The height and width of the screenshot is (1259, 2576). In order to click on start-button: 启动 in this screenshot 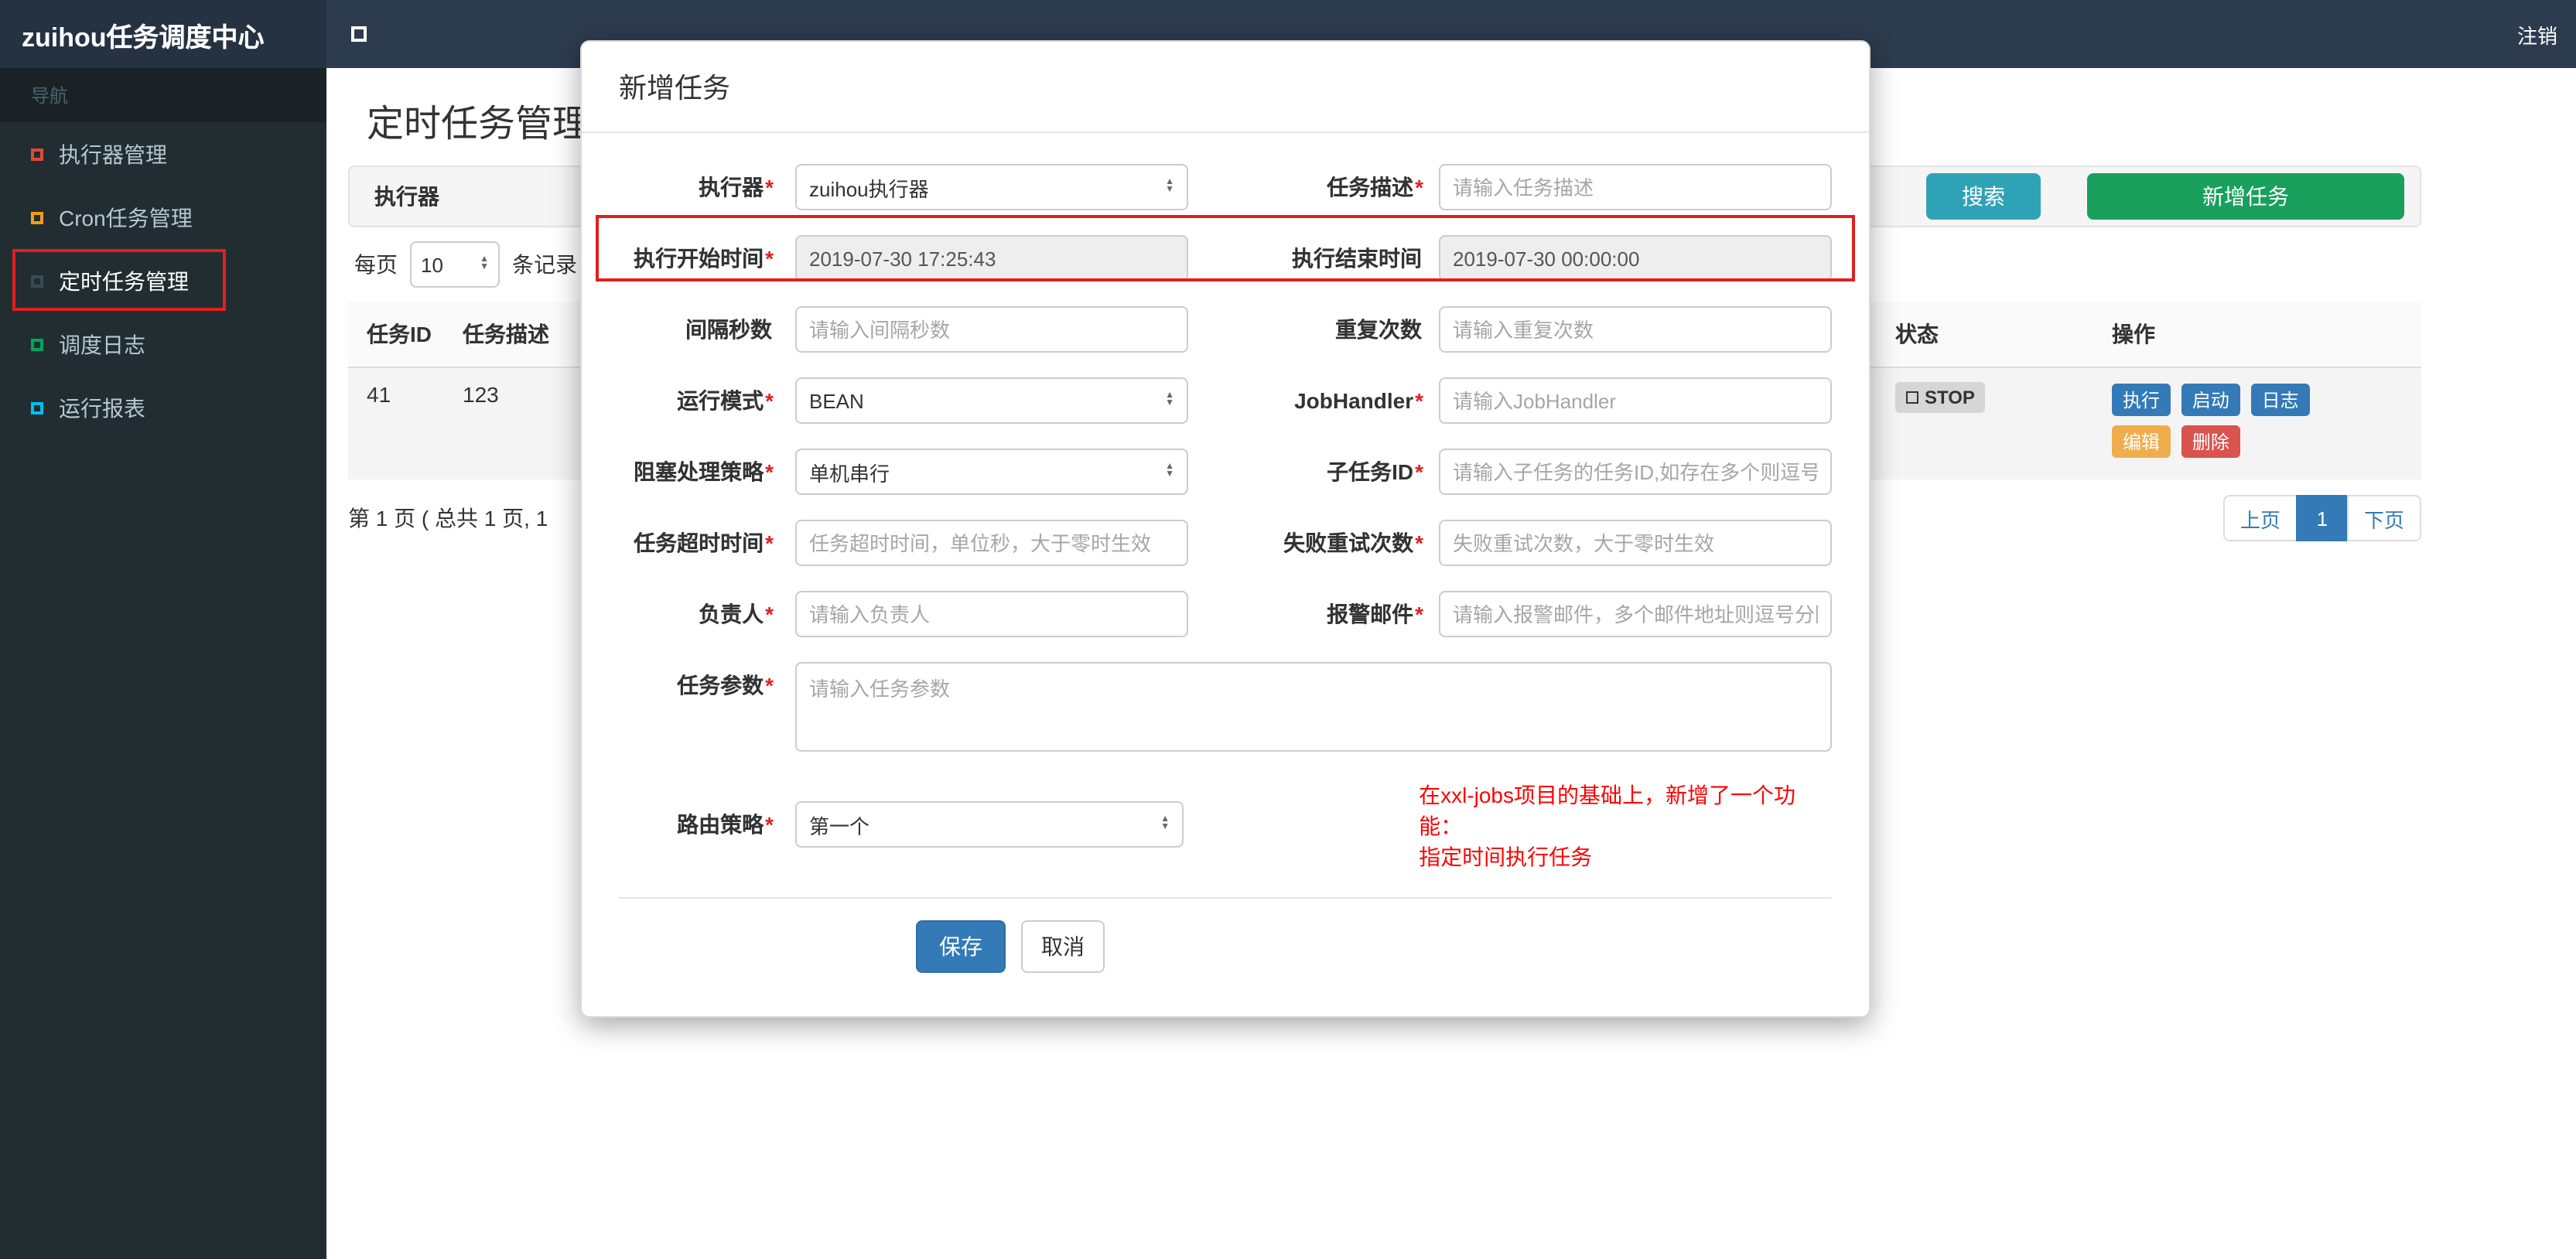, I will do `click(2210, 400)`.